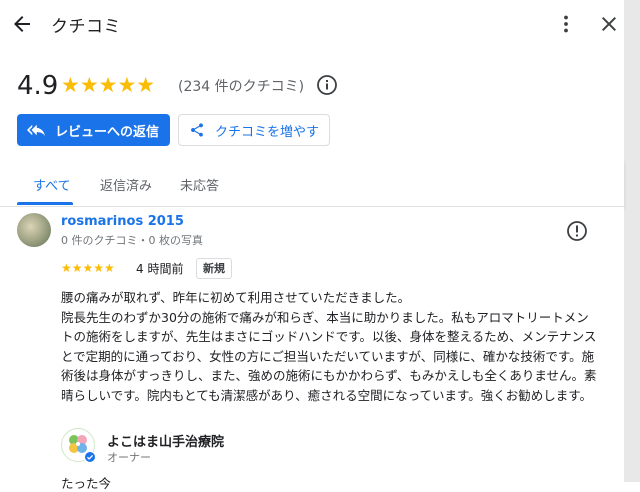 The height and width of the screenshot is (492, 640). What do you see at coordinates (90, 457) in the screenshot?
I see `verified-icon` at bounding box center [90, 457].